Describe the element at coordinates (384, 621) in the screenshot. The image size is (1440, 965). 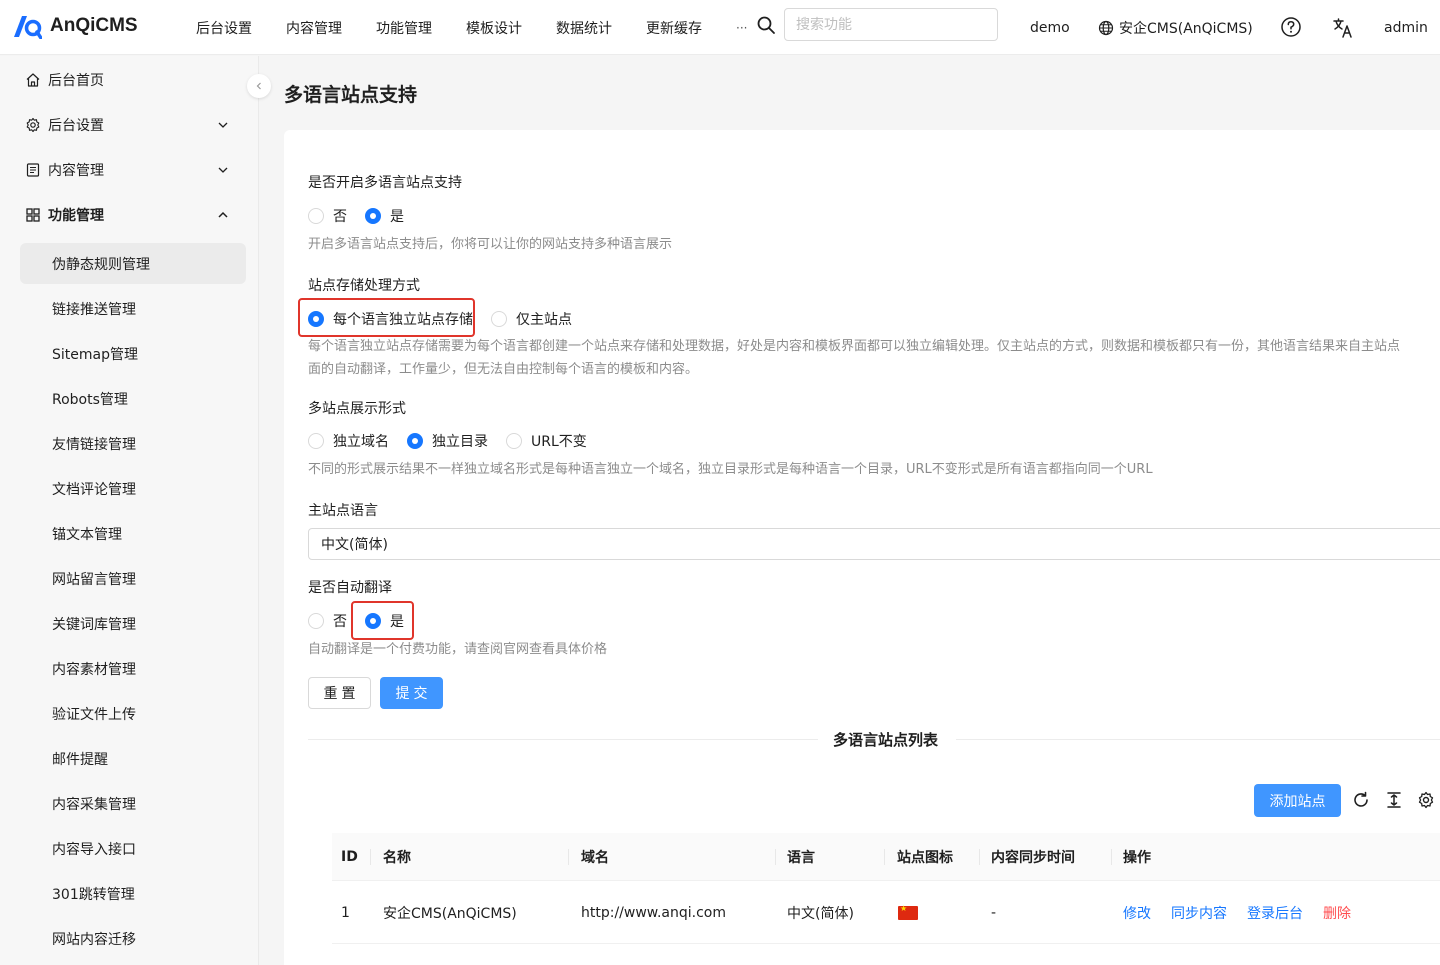
I see `auto-translate-radio-yes: 是` at that location.